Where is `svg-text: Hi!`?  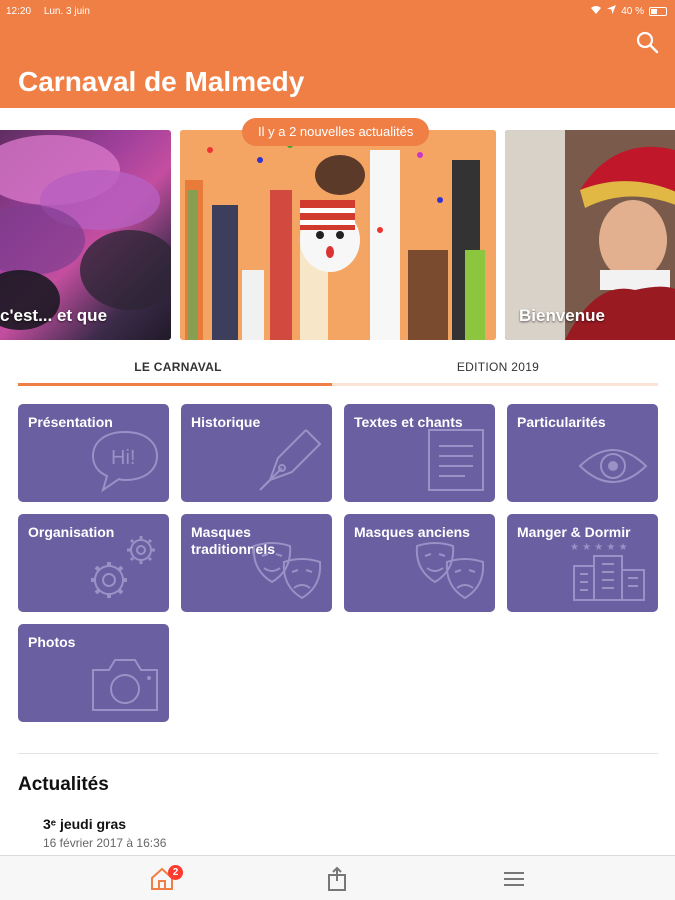
svg-text: Hi! is located at coordinates (123, 458).